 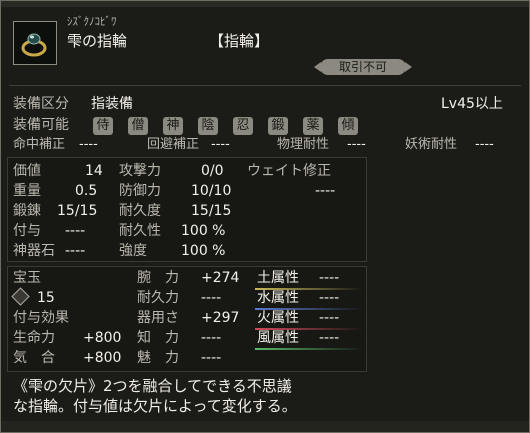 What do you see at coordinates (239, 41) in the screenshot?
I see `item-type: 【指輪】` at bounding box center [239, 41].